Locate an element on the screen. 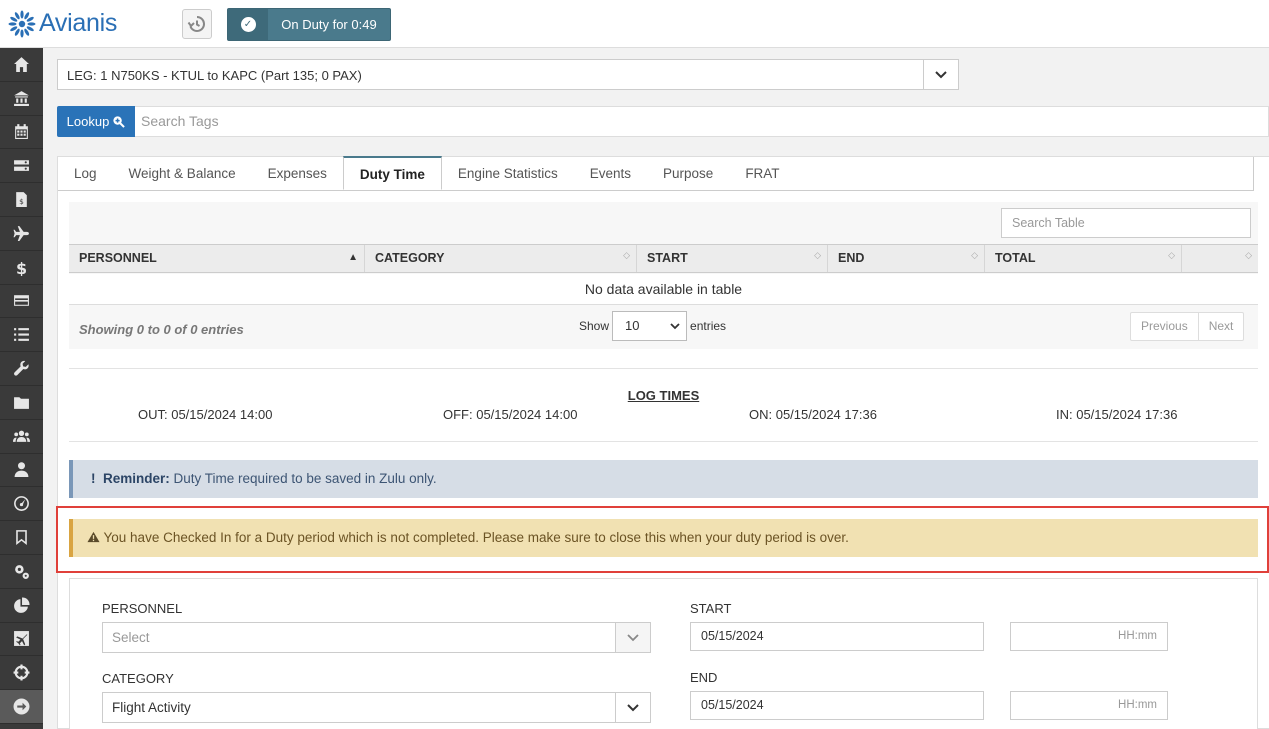 Image resolution: width=1269 pixels, height=729 pixels. sidebar-item-maintenance is located at coordinates (21, 369).